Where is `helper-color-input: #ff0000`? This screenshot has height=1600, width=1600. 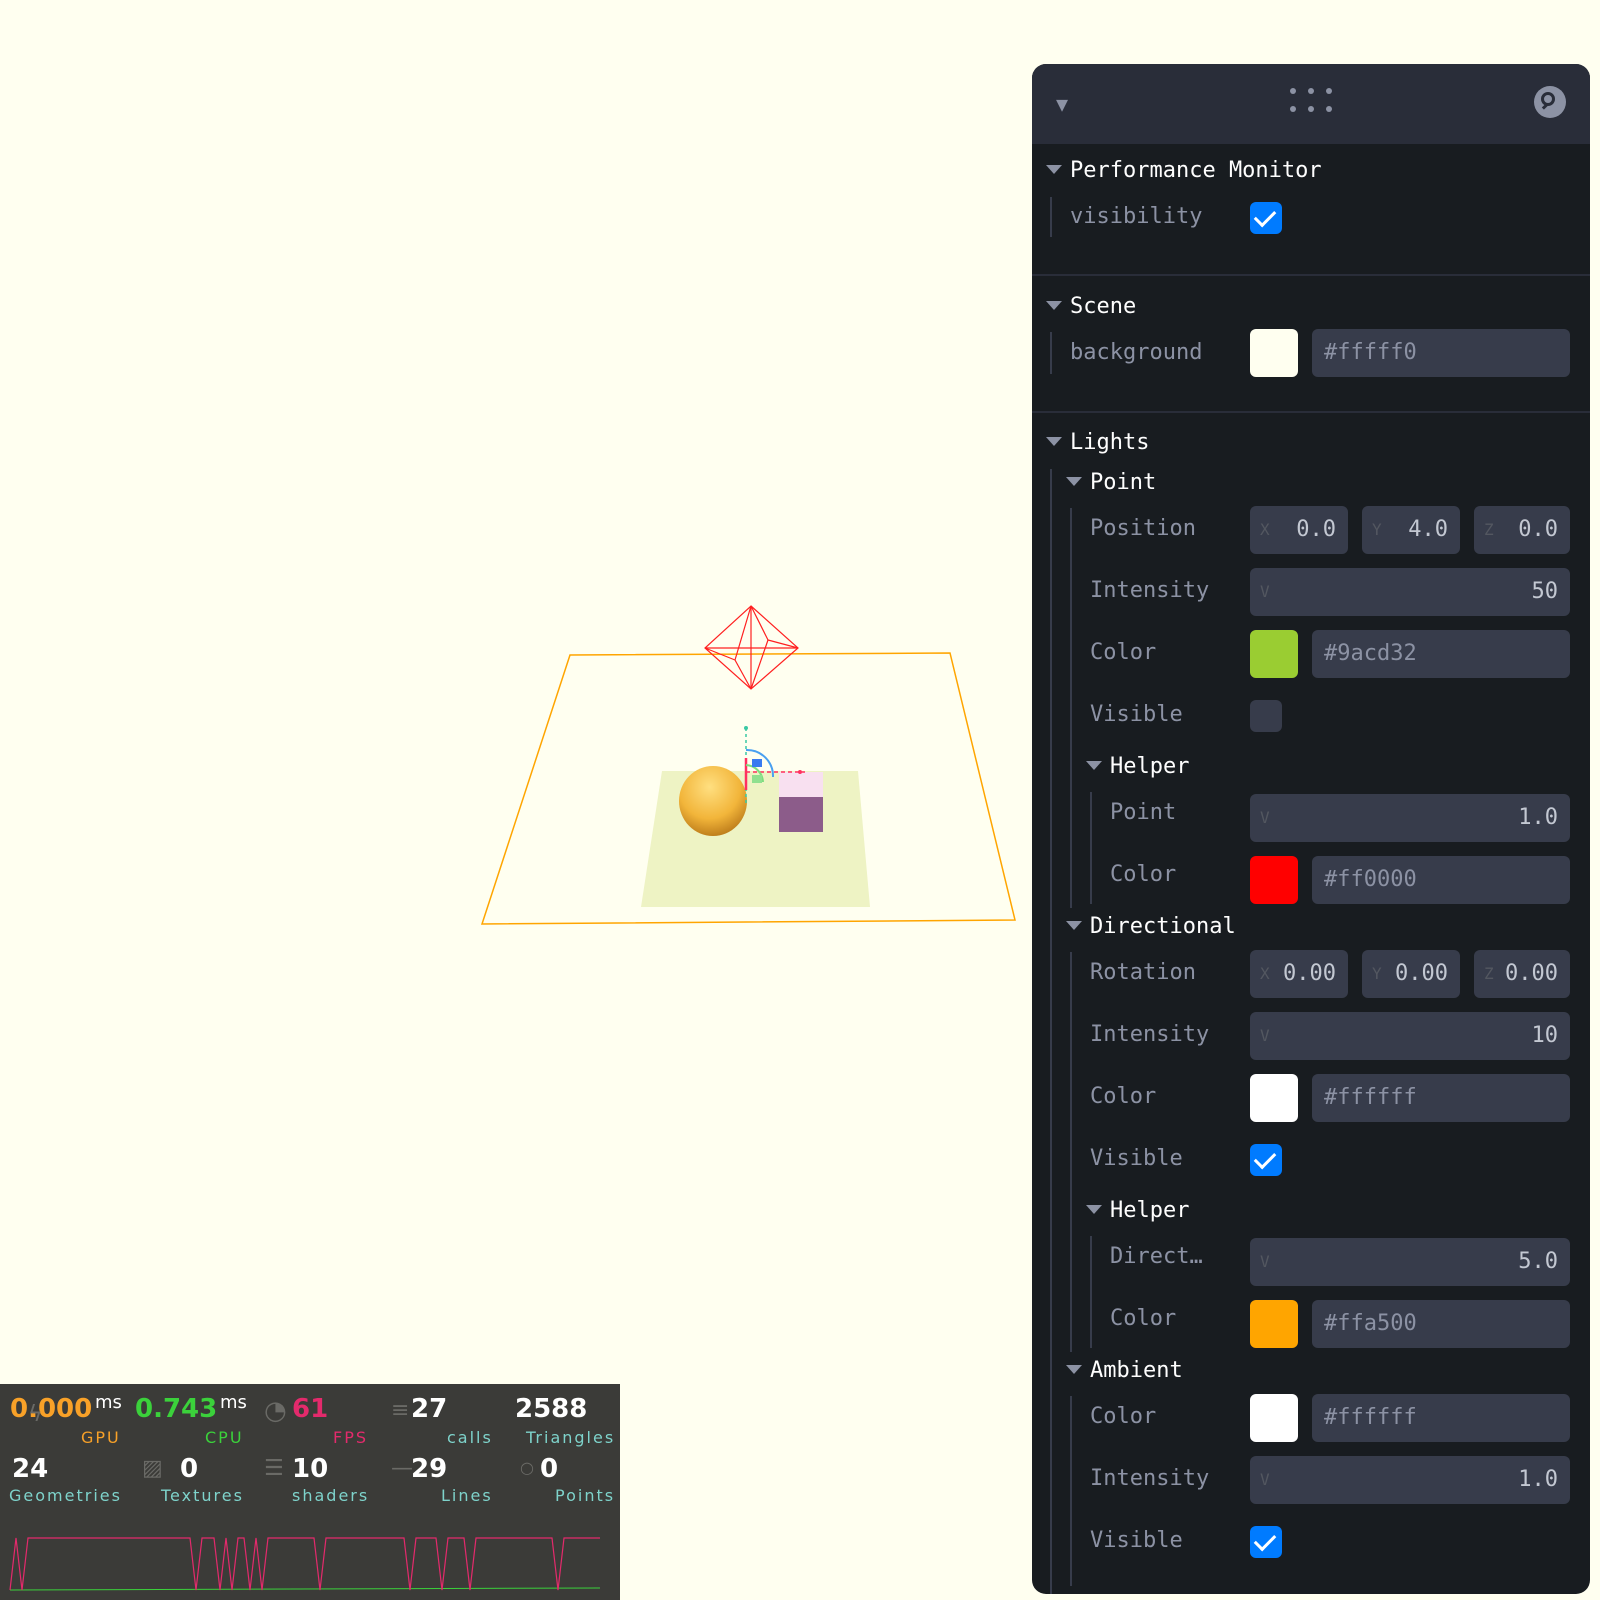 helper-color-input: #ff0000 is located at coordinates (1441, 880).